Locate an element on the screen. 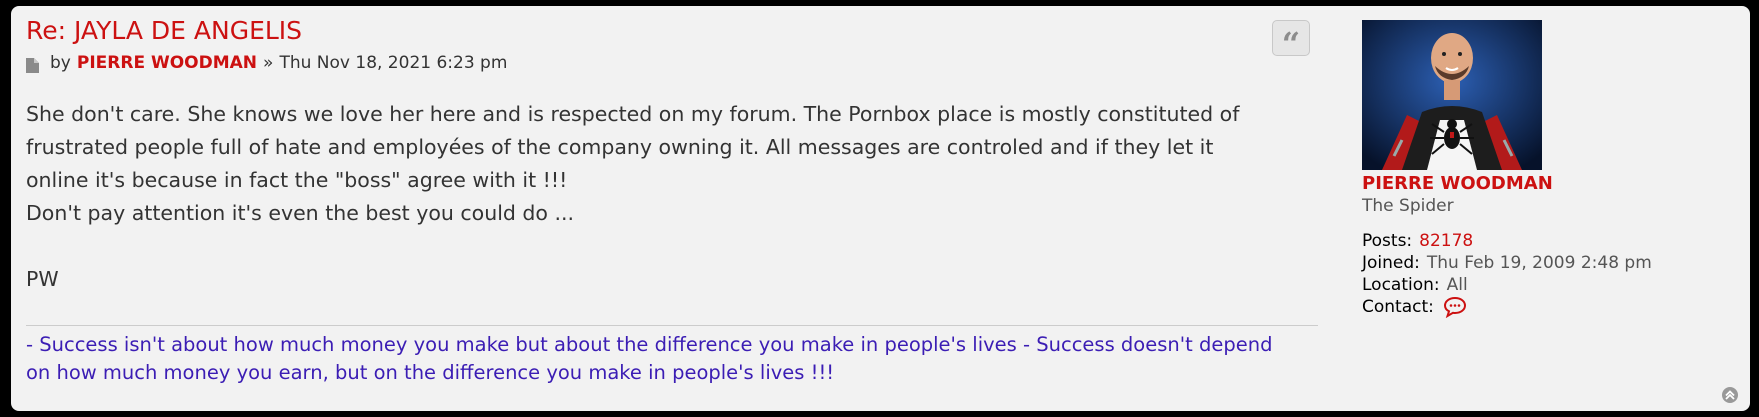 The width and height of the screenshot is (1759, 417). contact-label: Contact: is located at coordinates (1398, 307).